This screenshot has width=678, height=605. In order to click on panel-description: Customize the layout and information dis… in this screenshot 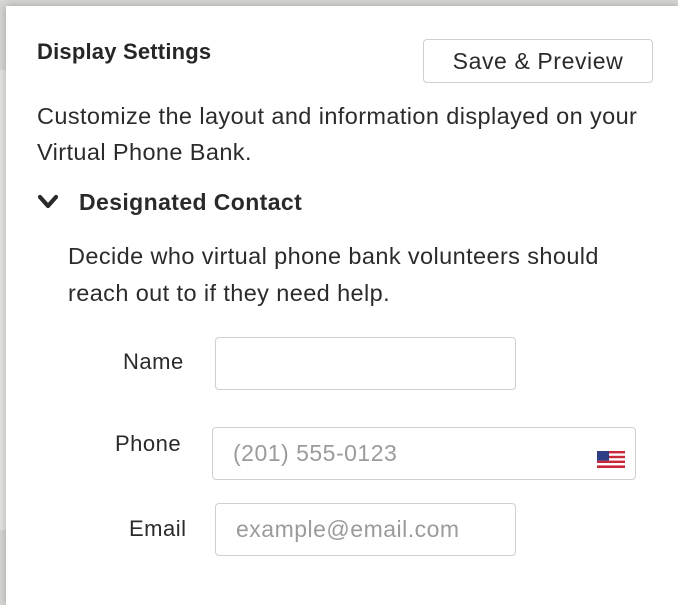, I will do `click(337, 134)`.